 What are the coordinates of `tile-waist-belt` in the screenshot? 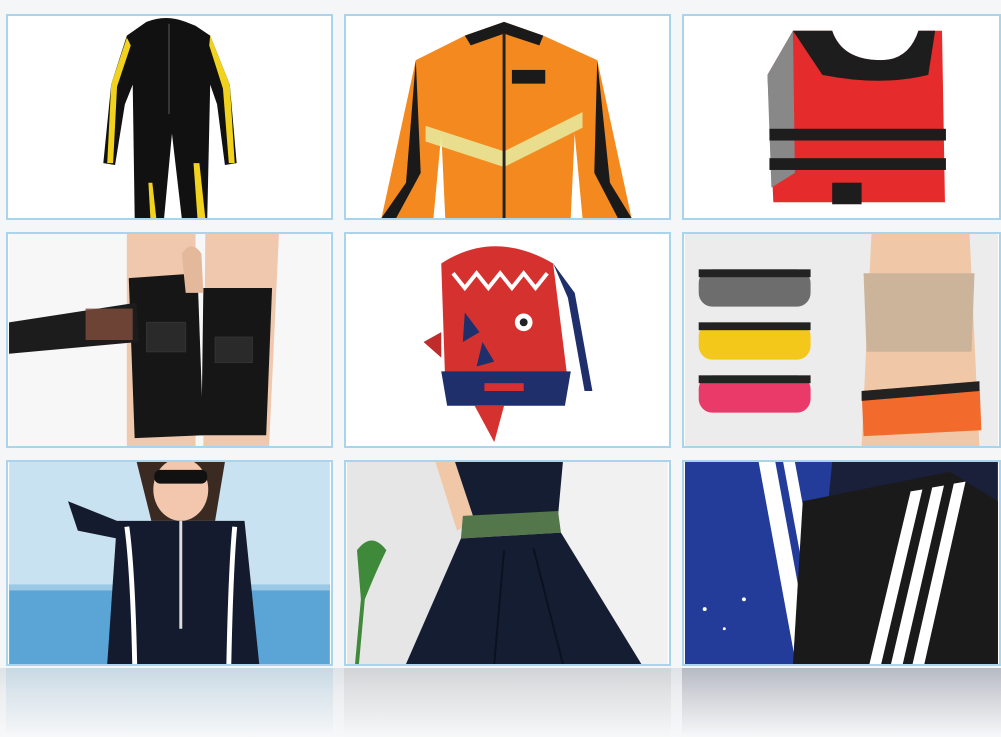 It's located at (841, 340).